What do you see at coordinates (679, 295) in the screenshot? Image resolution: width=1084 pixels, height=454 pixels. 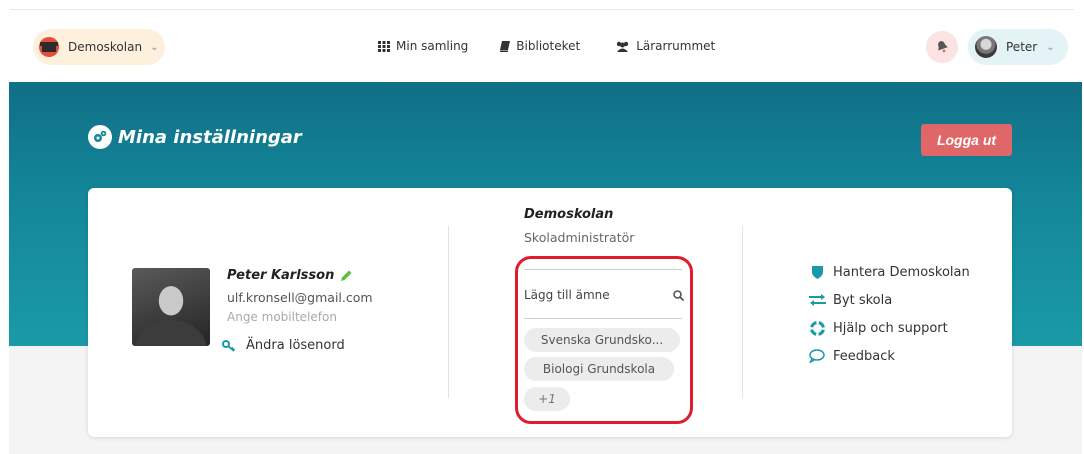 I see `search-icon` at bounding box center [679, 295].